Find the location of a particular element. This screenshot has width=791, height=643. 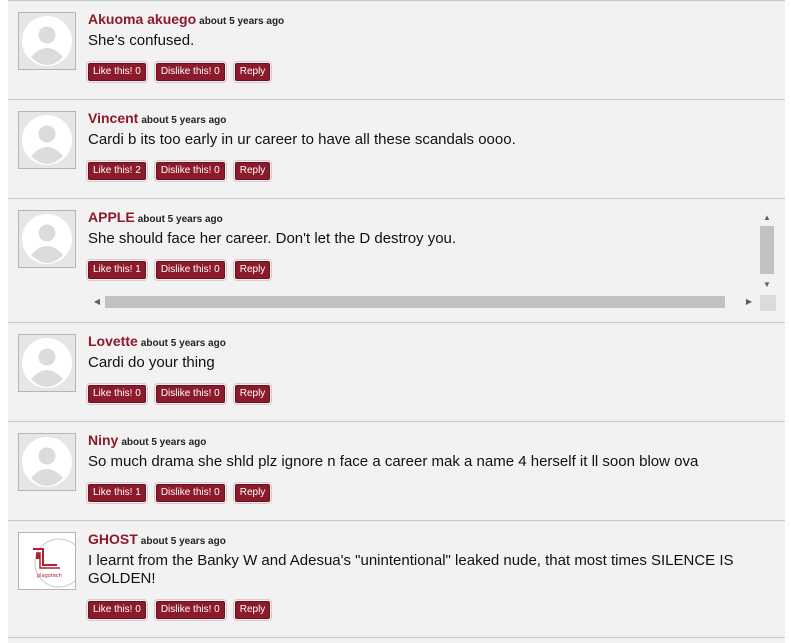

comment-text: Cardi do your thing is located at coordinates (151, 362).